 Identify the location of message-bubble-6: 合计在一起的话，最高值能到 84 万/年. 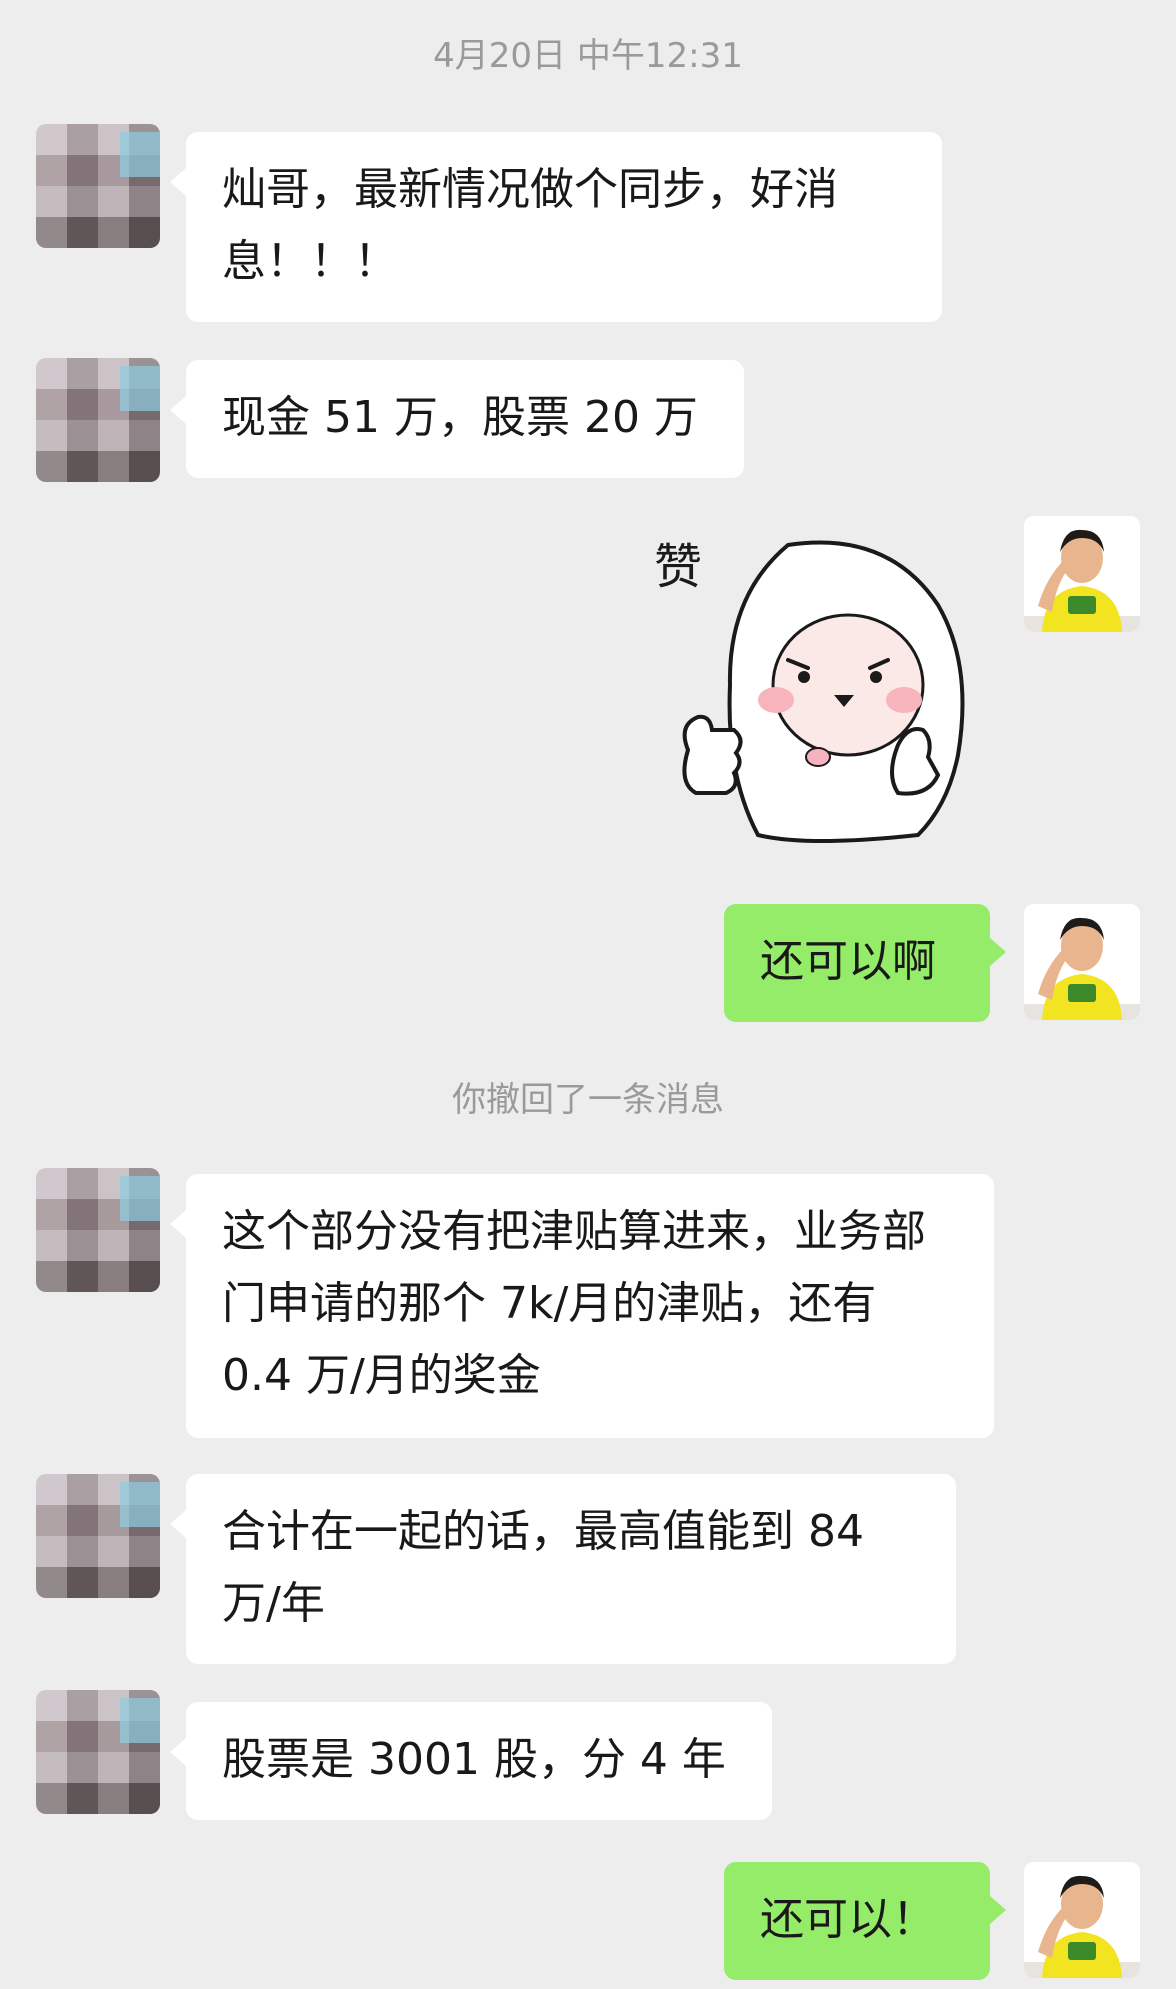
(563, 1569).